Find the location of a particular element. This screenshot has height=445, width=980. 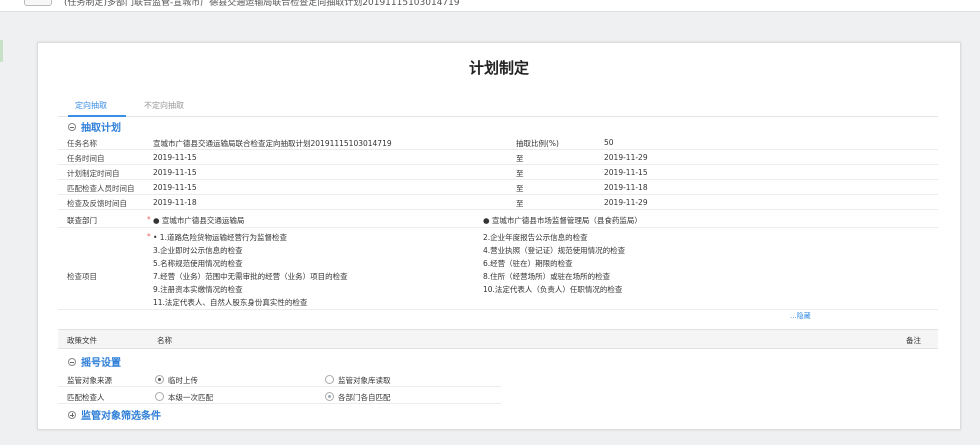

check-item: 7.经营（业务）范围中无需审批的经营（业务）项目的检查 is located at coordinates (250, 276).